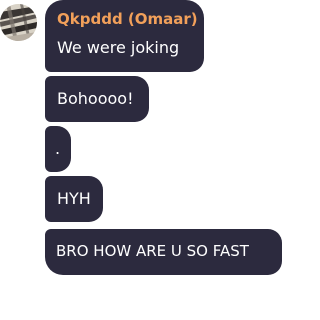 Image resolution: width=320 pixels, height=320 pixels. What do you see at coordinates (127, 19) in the screenshot?
I see `sender-name: Qkpddd (Omaar)` at bounding box center [127, 19].